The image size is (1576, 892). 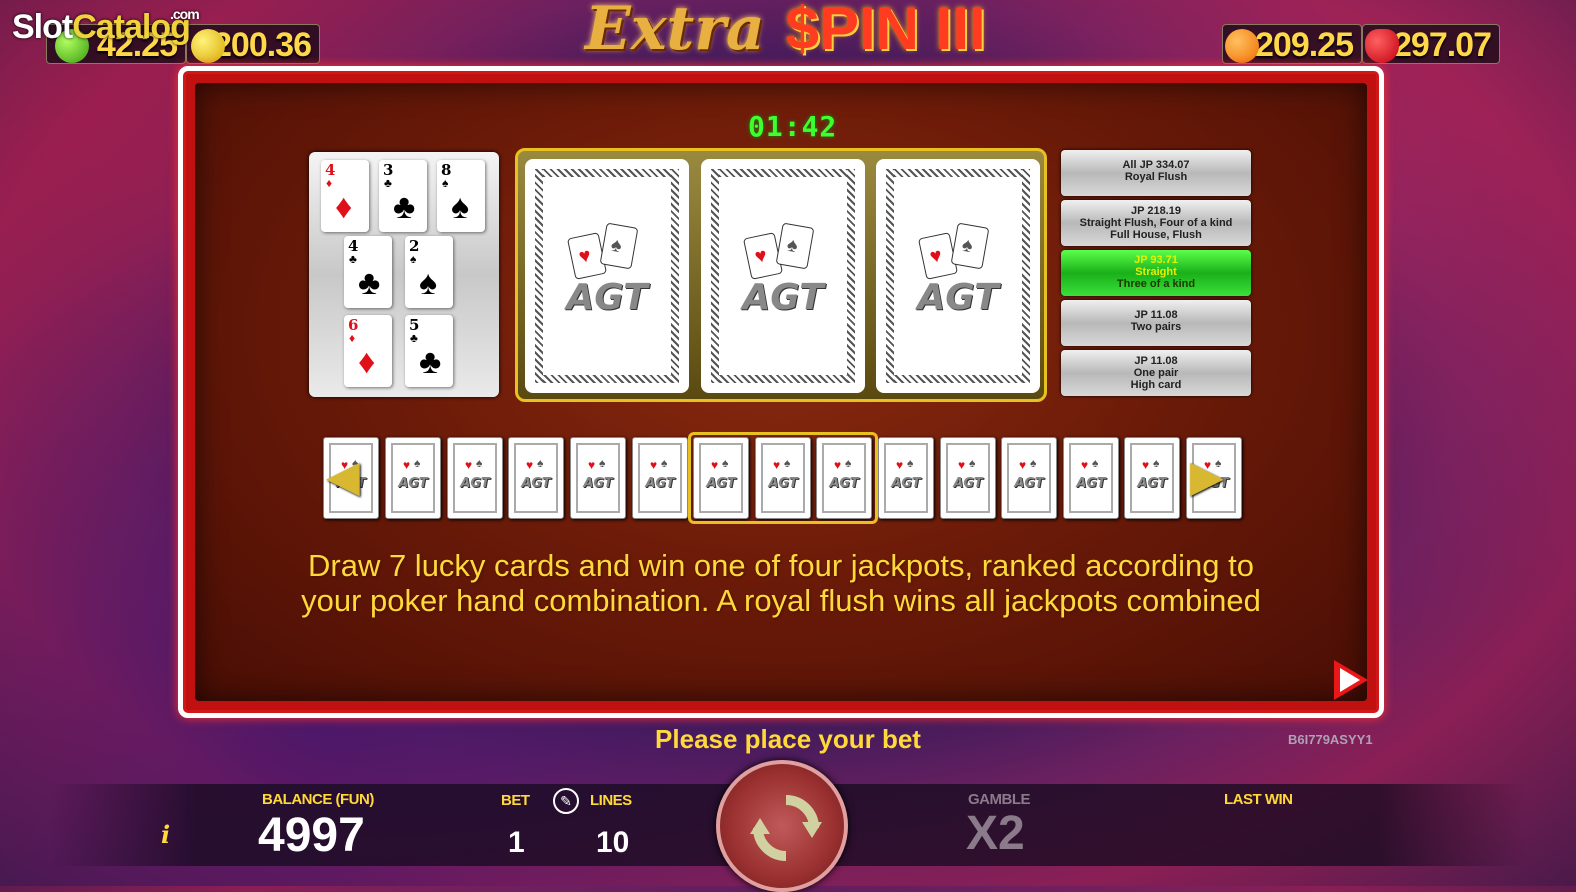 What do you see at coordinates (785, 32) in the screenshot?
I see `game-title: Extra $PIN III` at bounding box center [785, 32].